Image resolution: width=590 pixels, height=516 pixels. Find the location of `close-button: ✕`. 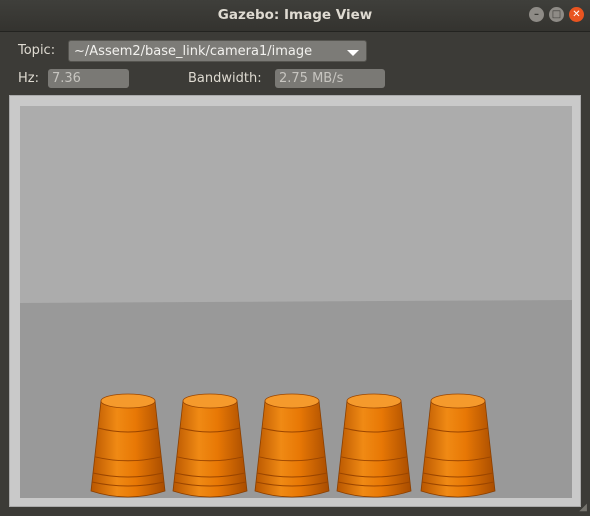

close-button: ✕ is located at coordinates (576, 14).